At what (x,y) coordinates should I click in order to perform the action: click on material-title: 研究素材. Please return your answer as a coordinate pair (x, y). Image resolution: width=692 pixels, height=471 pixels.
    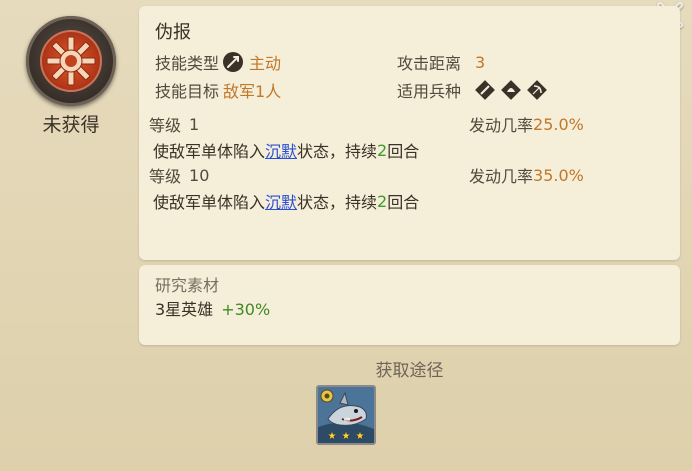
    Looking at the image, I should click on (187, 285).